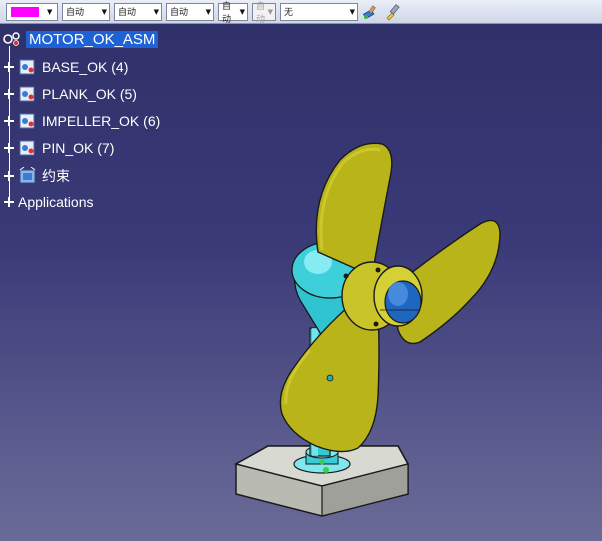 Image resolution: width=602 pixels, height=541 pixels. Describe the element at coordinates (393, 12) in the screenshot. I see `properties-brush-icon` at that location.